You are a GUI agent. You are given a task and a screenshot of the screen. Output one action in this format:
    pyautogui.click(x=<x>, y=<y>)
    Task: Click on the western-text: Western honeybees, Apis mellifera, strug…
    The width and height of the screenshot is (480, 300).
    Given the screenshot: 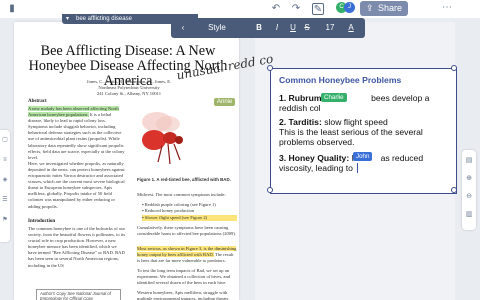 What is the action you would take?
    pyautogui.click(x=183, y=295)
    